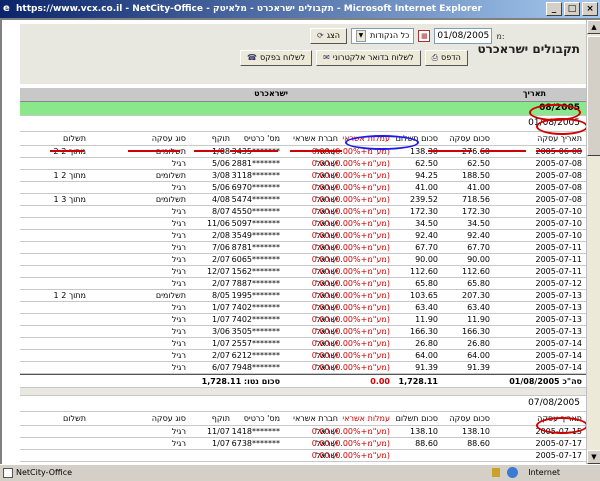 The image size is (600, 481). I want to click on calendar-icon: ▦, so click(424, 36).